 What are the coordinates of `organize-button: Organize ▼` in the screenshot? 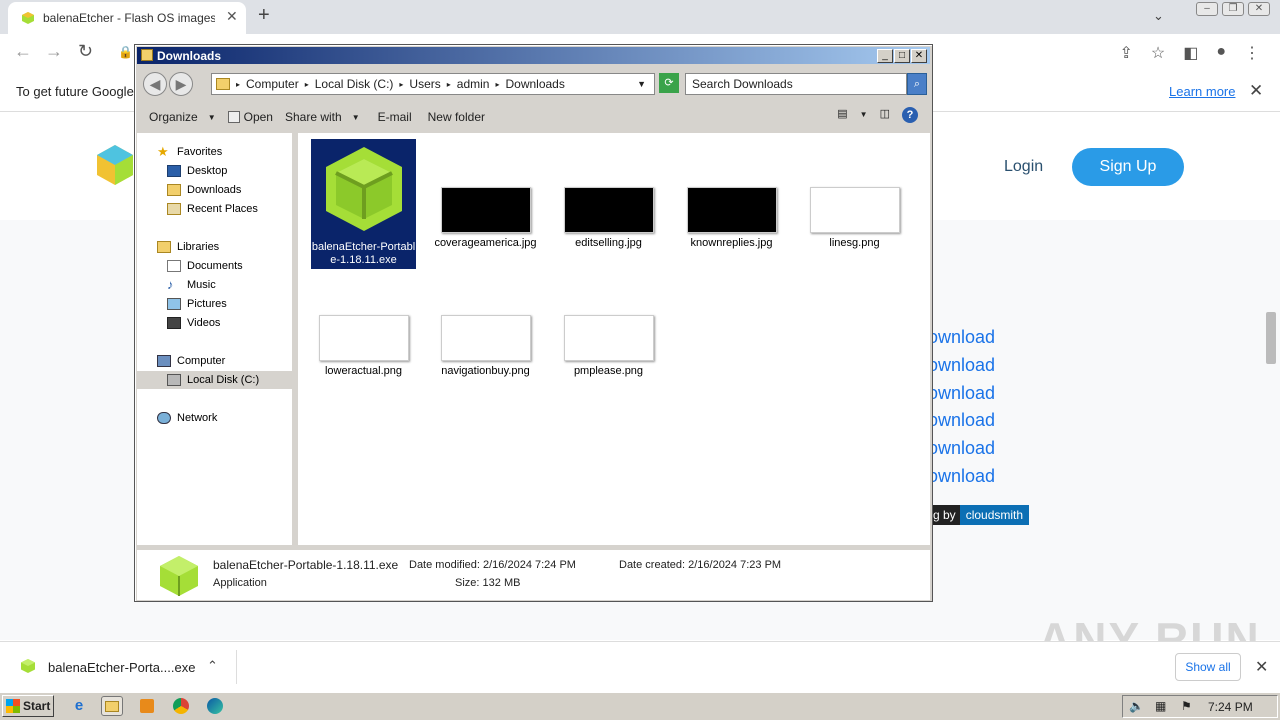 It's located at (182, 117).